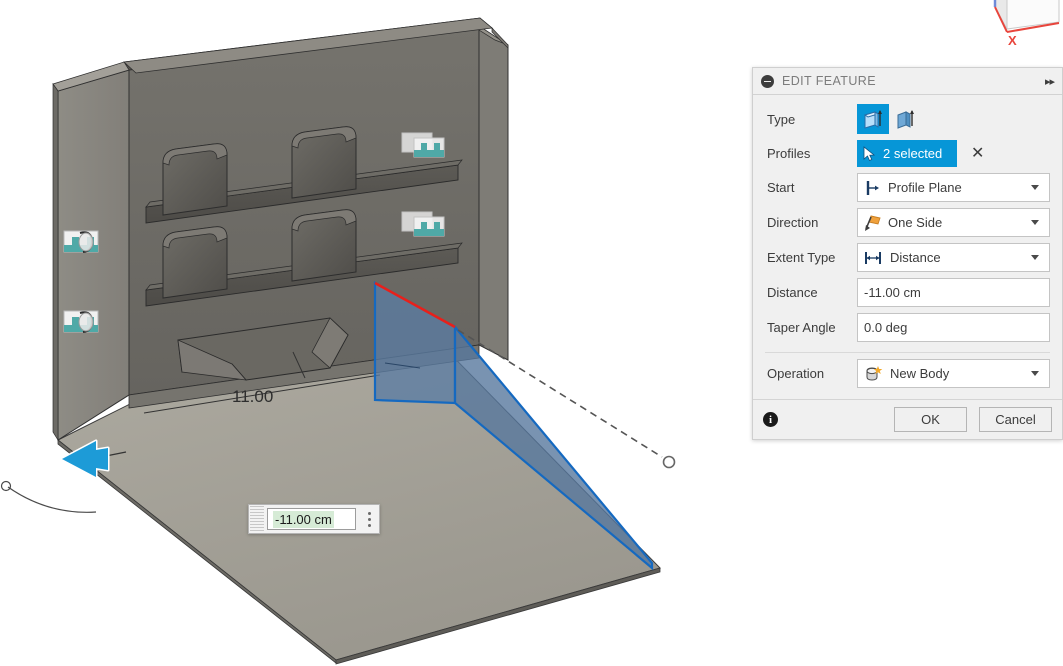 This screenshot has width=1063, height=666. What do you see at coordinates (920, 373) in the screenshot?
I see `operation-value: New Body` at bounding box center [920, 373].